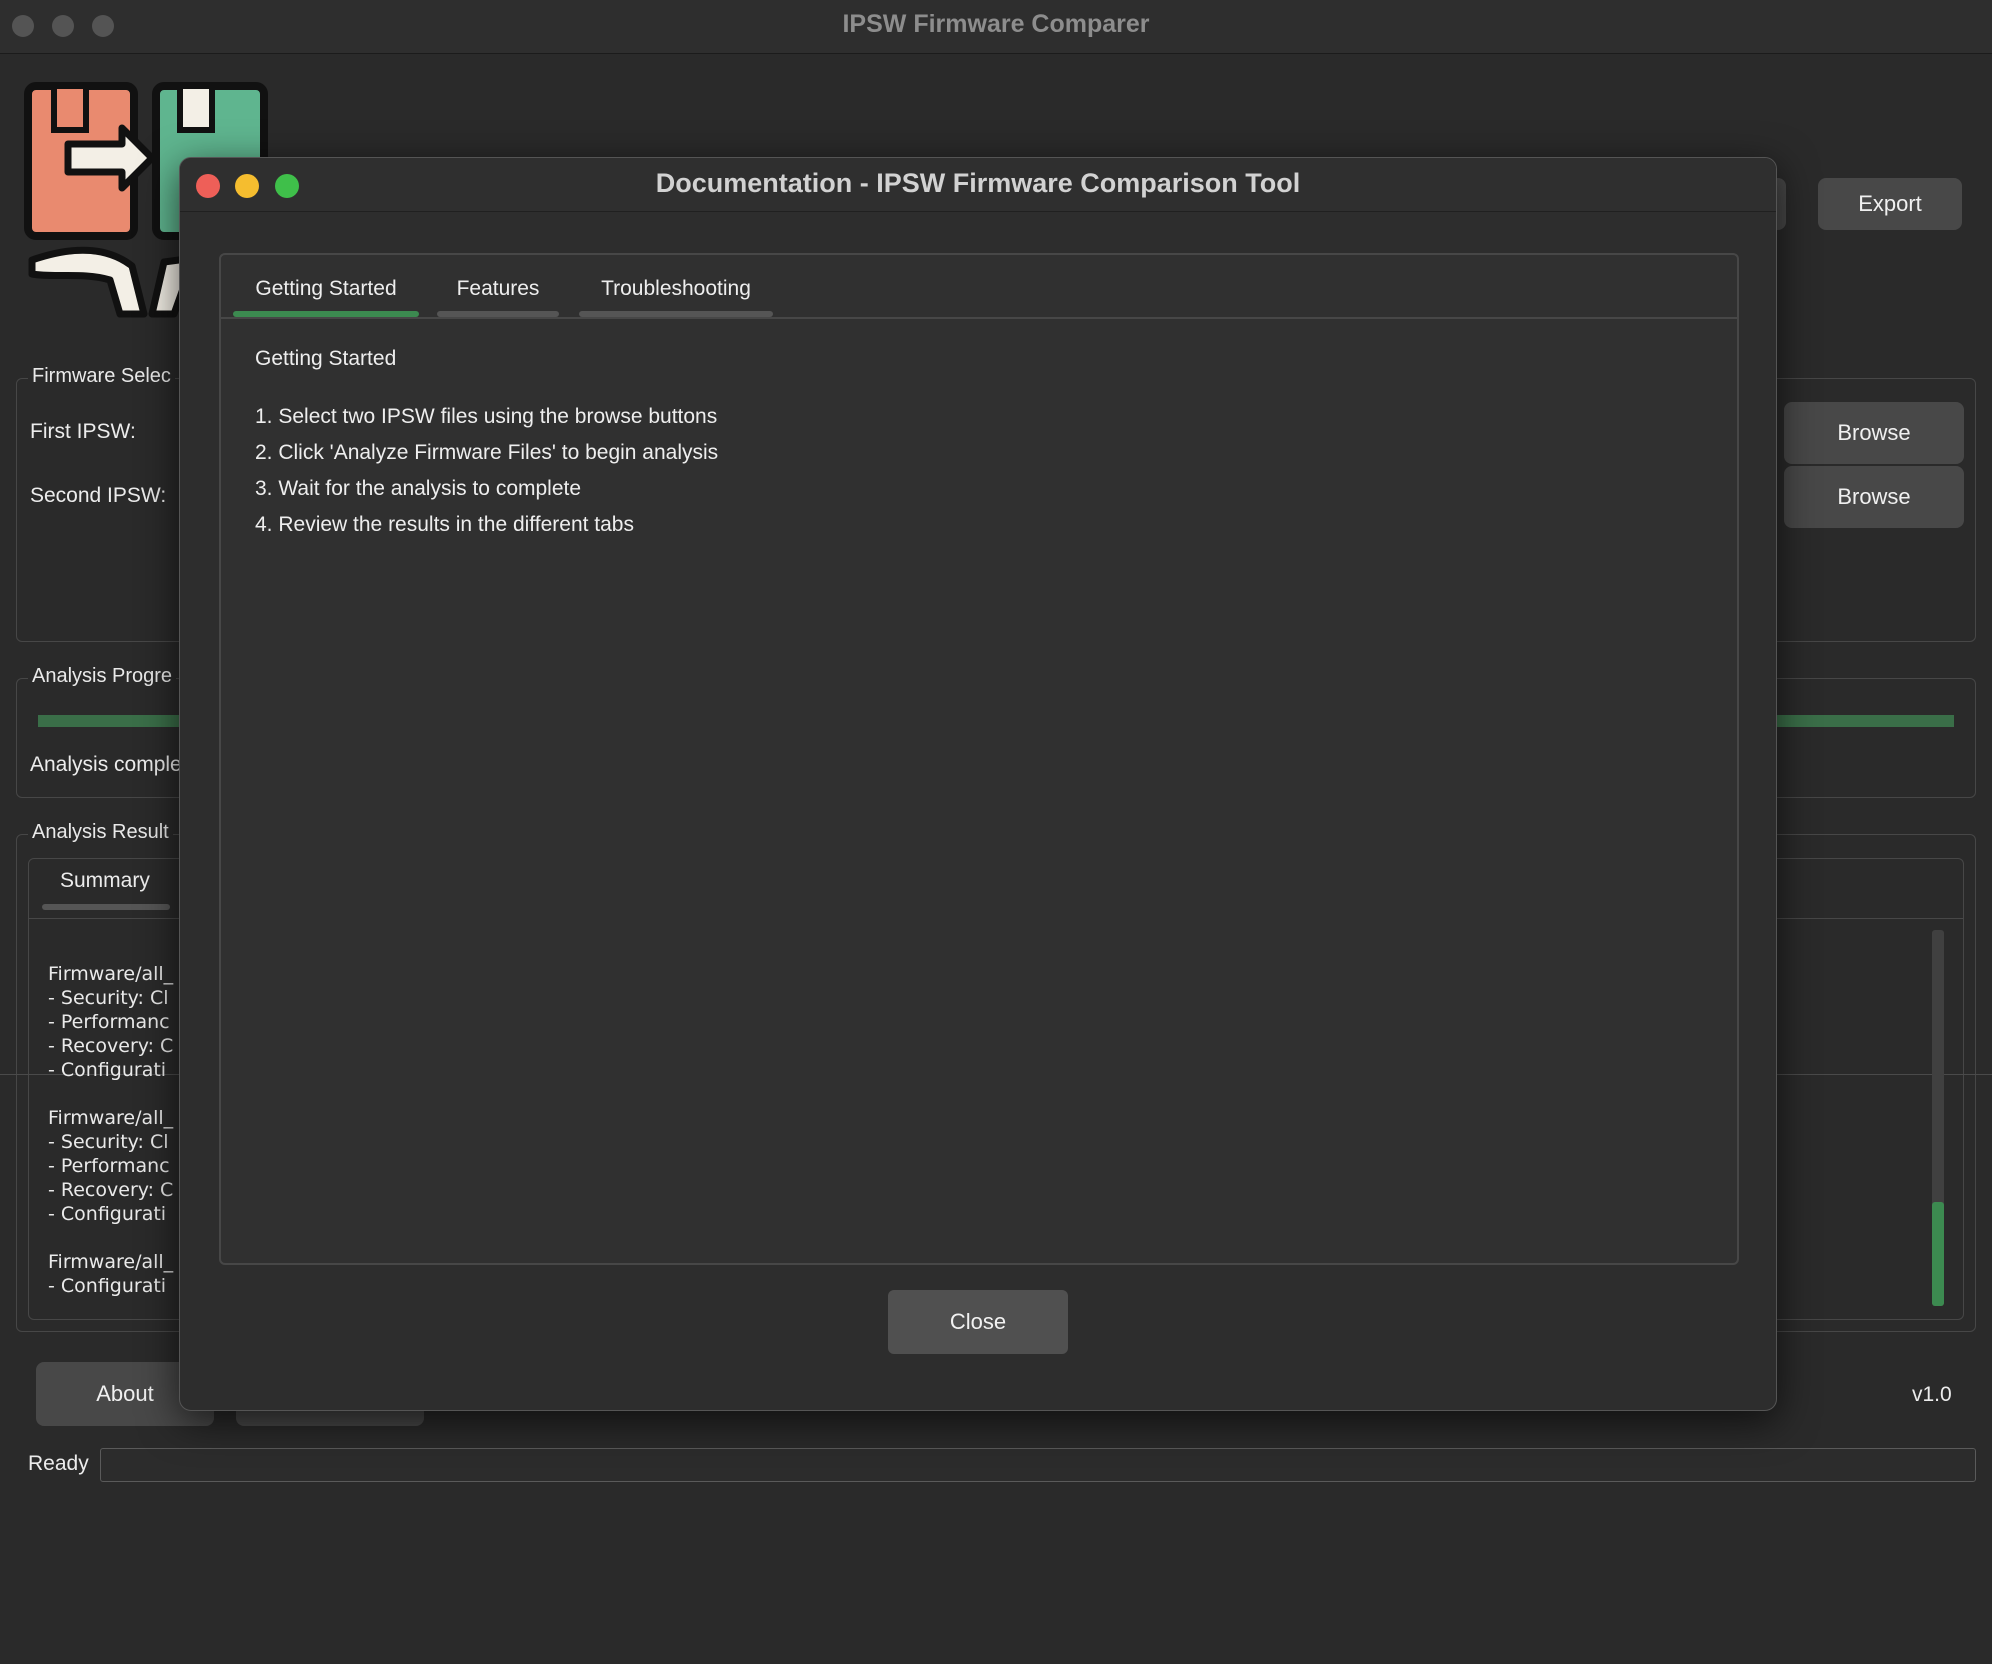 The image size is (1992, 1664). I want to click on second-ipsw-label: Second IPSW:, so click(98, 495).